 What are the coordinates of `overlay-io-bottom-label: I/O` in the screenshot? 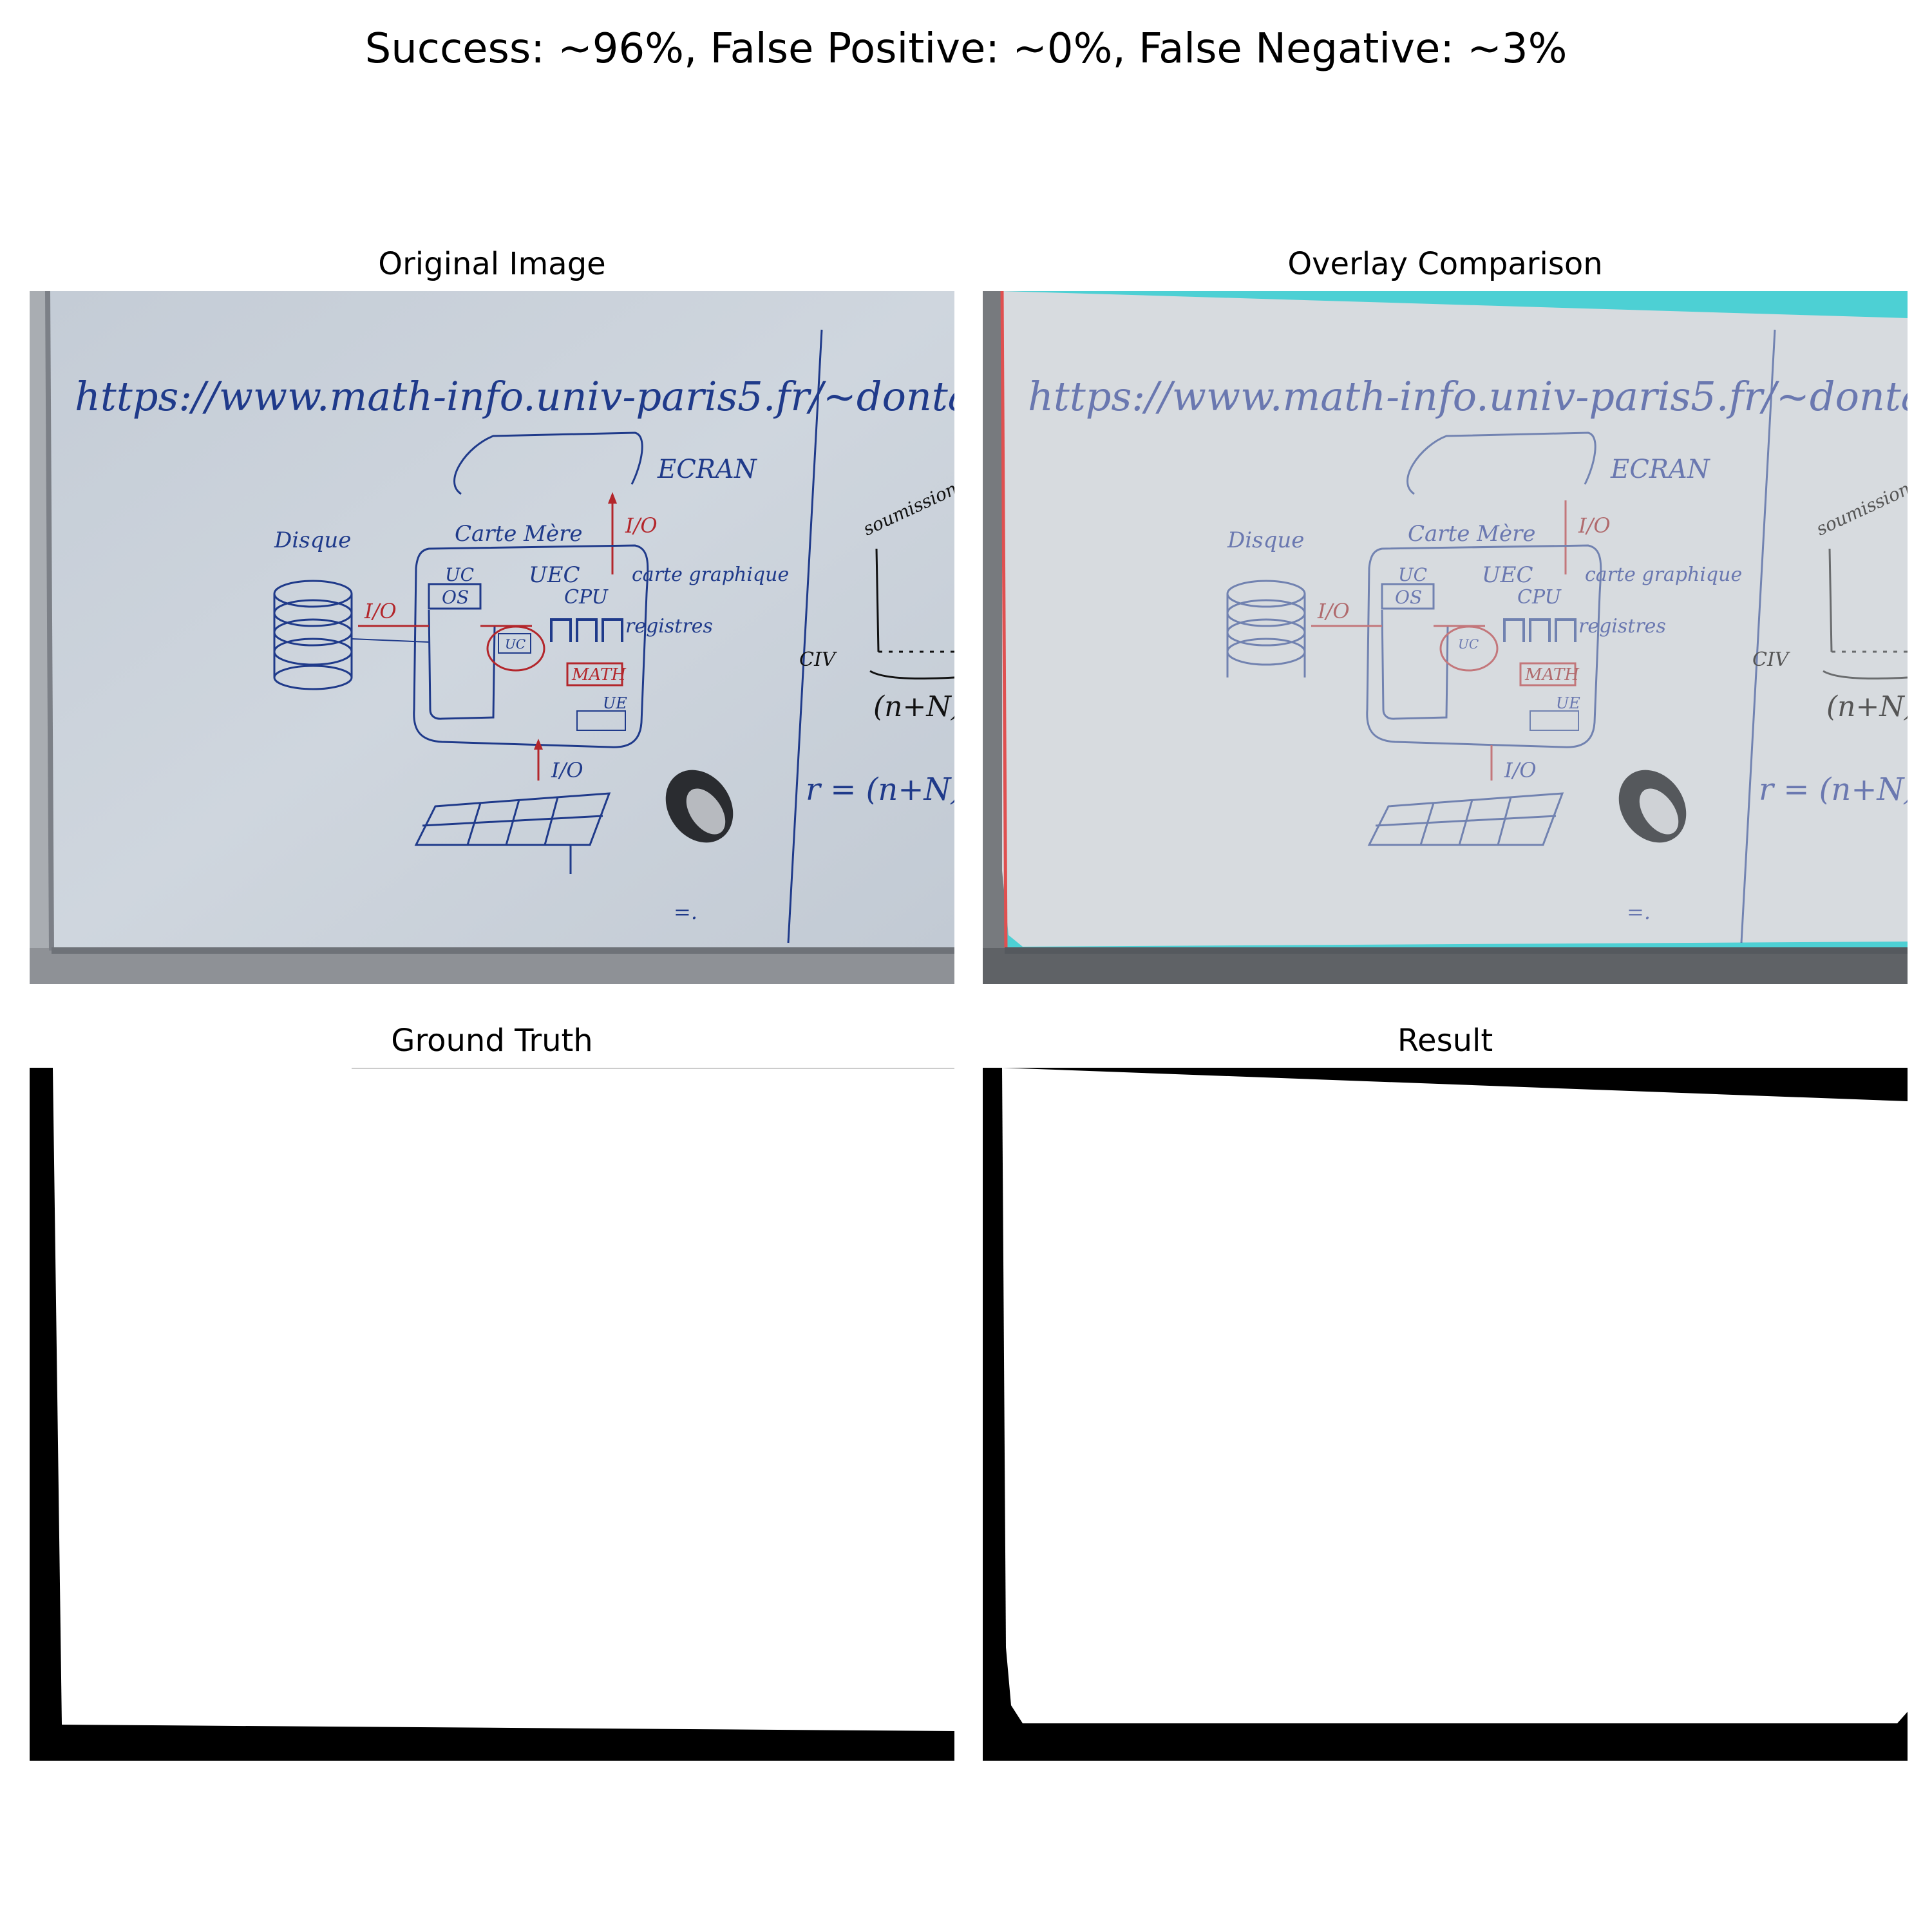 It's located at (1521, 770).